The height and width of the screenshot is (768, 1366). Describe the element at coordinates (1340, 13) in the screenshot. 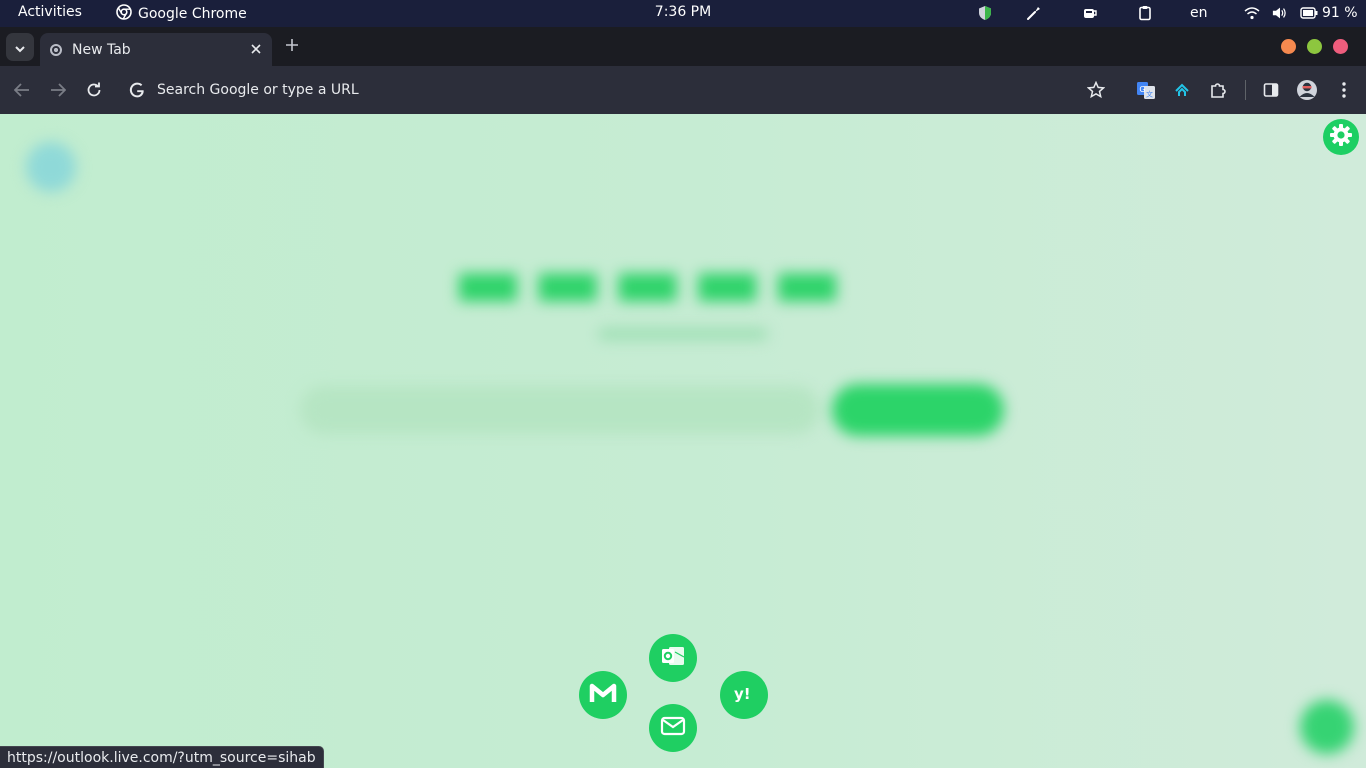

I see `battery-percentage: 91 %` at that location.